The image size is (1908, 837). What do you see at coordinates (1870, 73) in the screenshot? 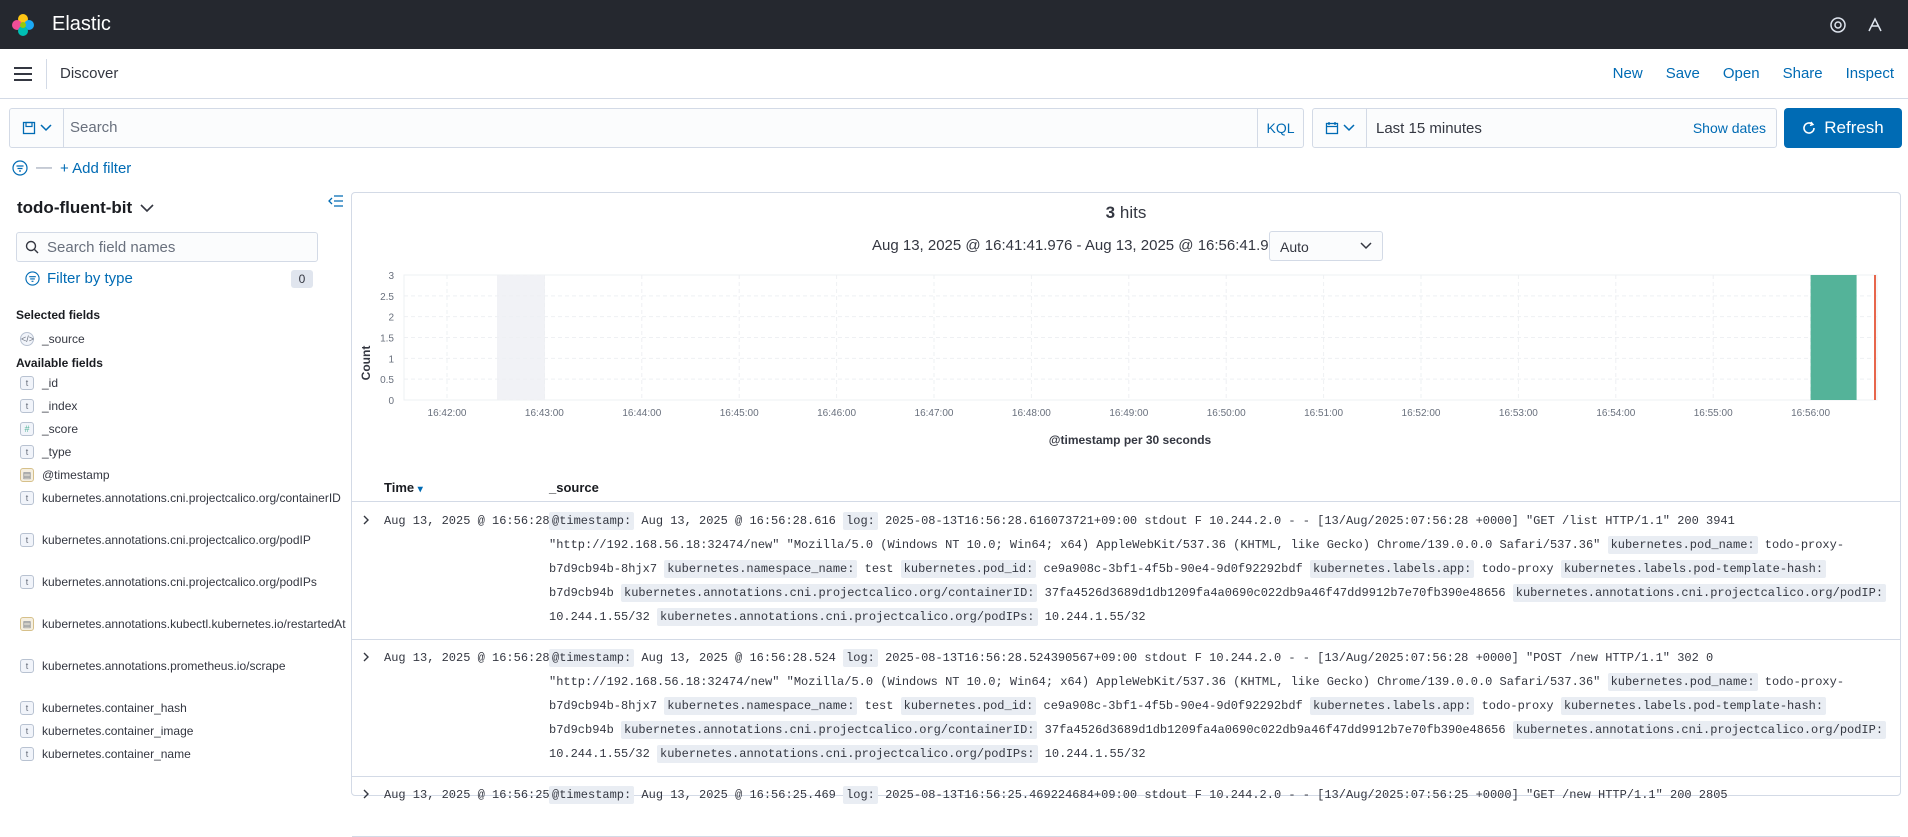
I see `inspect-link: Inspect` at bounding box center [1870, 73].